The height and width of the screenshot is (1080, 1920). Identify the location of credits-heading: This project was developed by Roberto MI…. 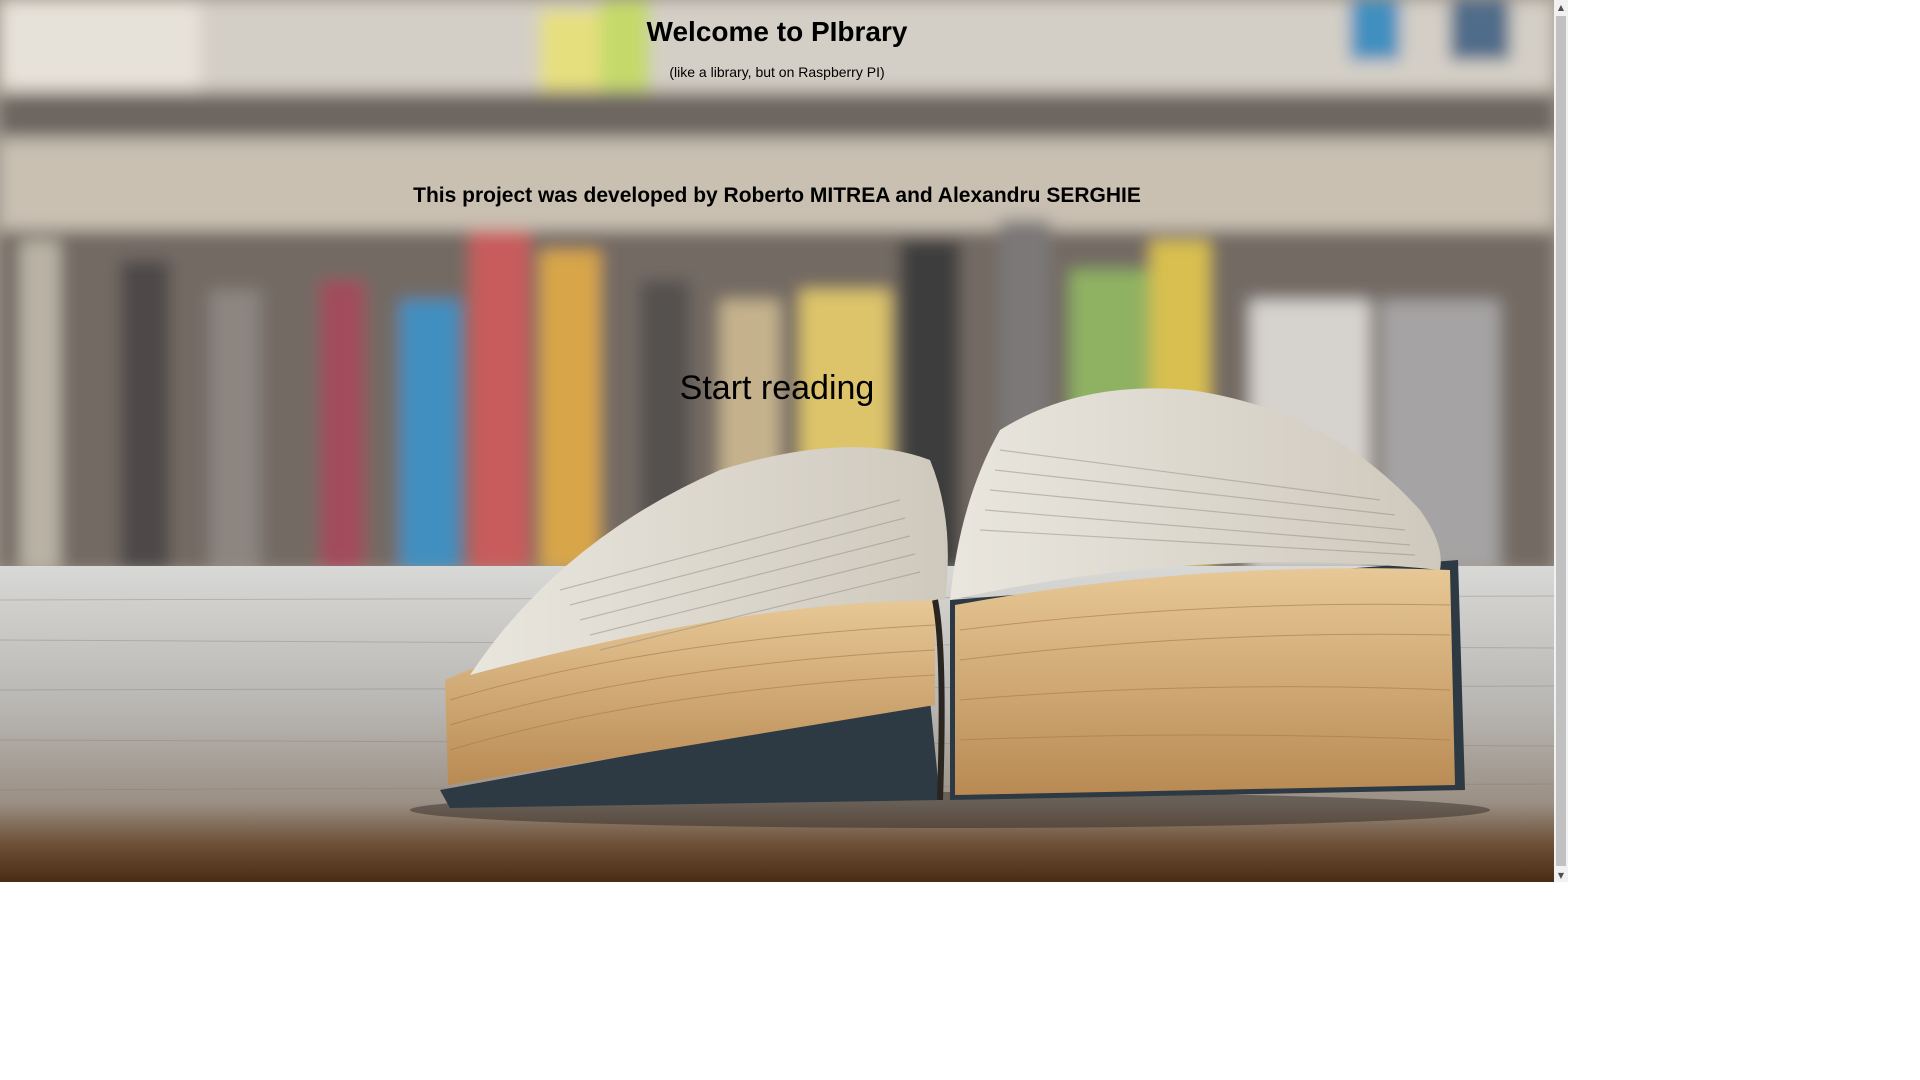
(777, 195).